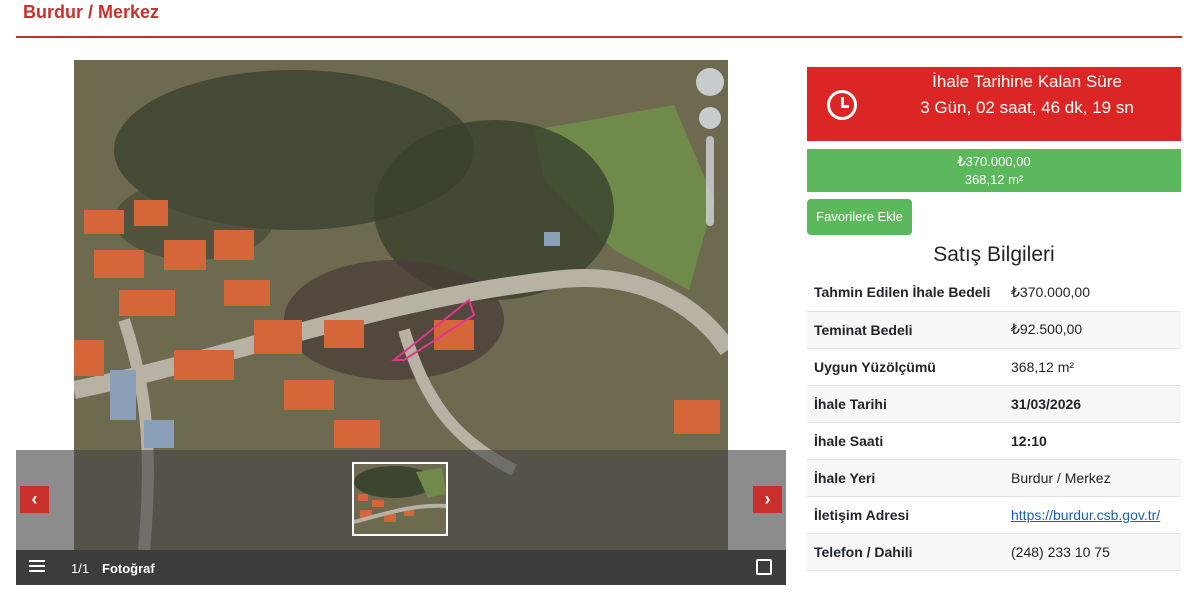 The width and height of the screenshot is (1200, 592). I want to click on row-value: 368,12 m², so click(1092, 367).